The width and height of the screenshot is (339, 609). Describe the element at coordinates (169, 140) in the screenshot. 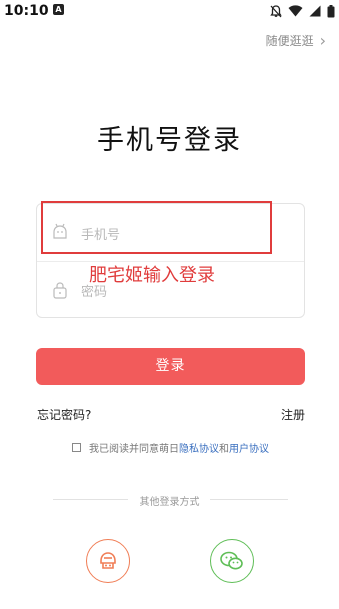

I see `page-title: 手机号登录` at that location.